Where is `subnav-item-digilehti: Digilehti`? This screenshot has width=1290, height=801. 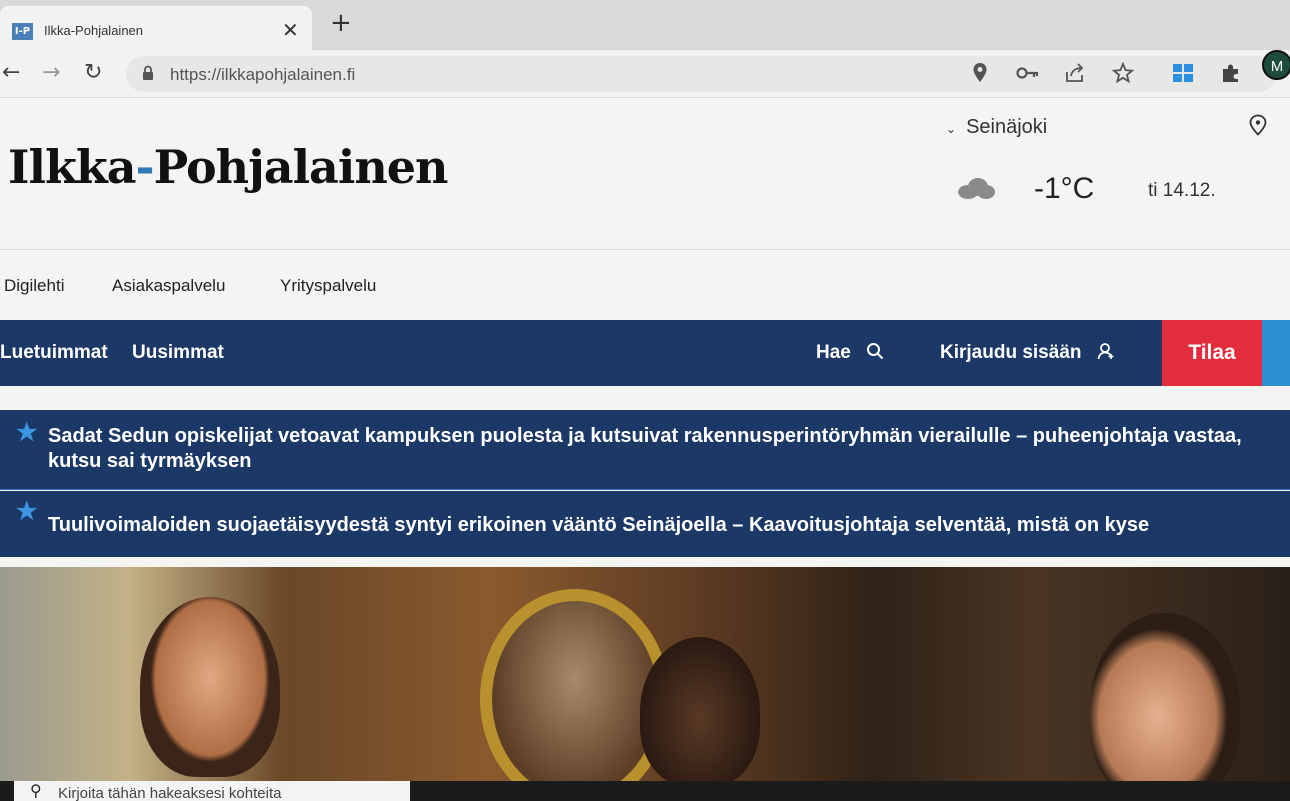 subnav-item-digilehti: Digilehti is located at coordinates (34, 286).